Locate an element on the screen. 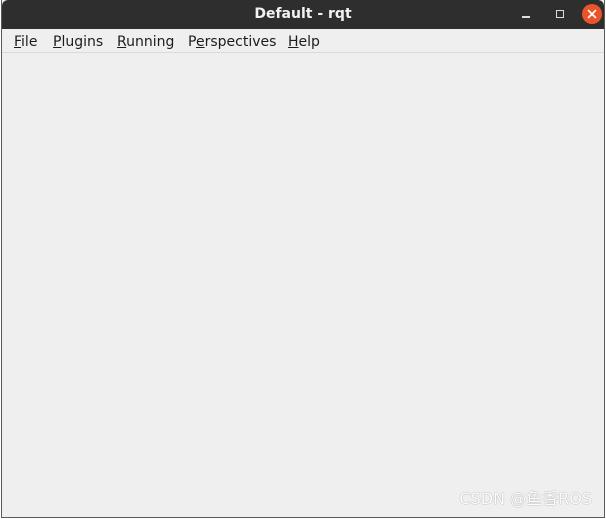 The width and height of the screenshot is (606, 519). minimize-icon is located at coordinates (526, 17).